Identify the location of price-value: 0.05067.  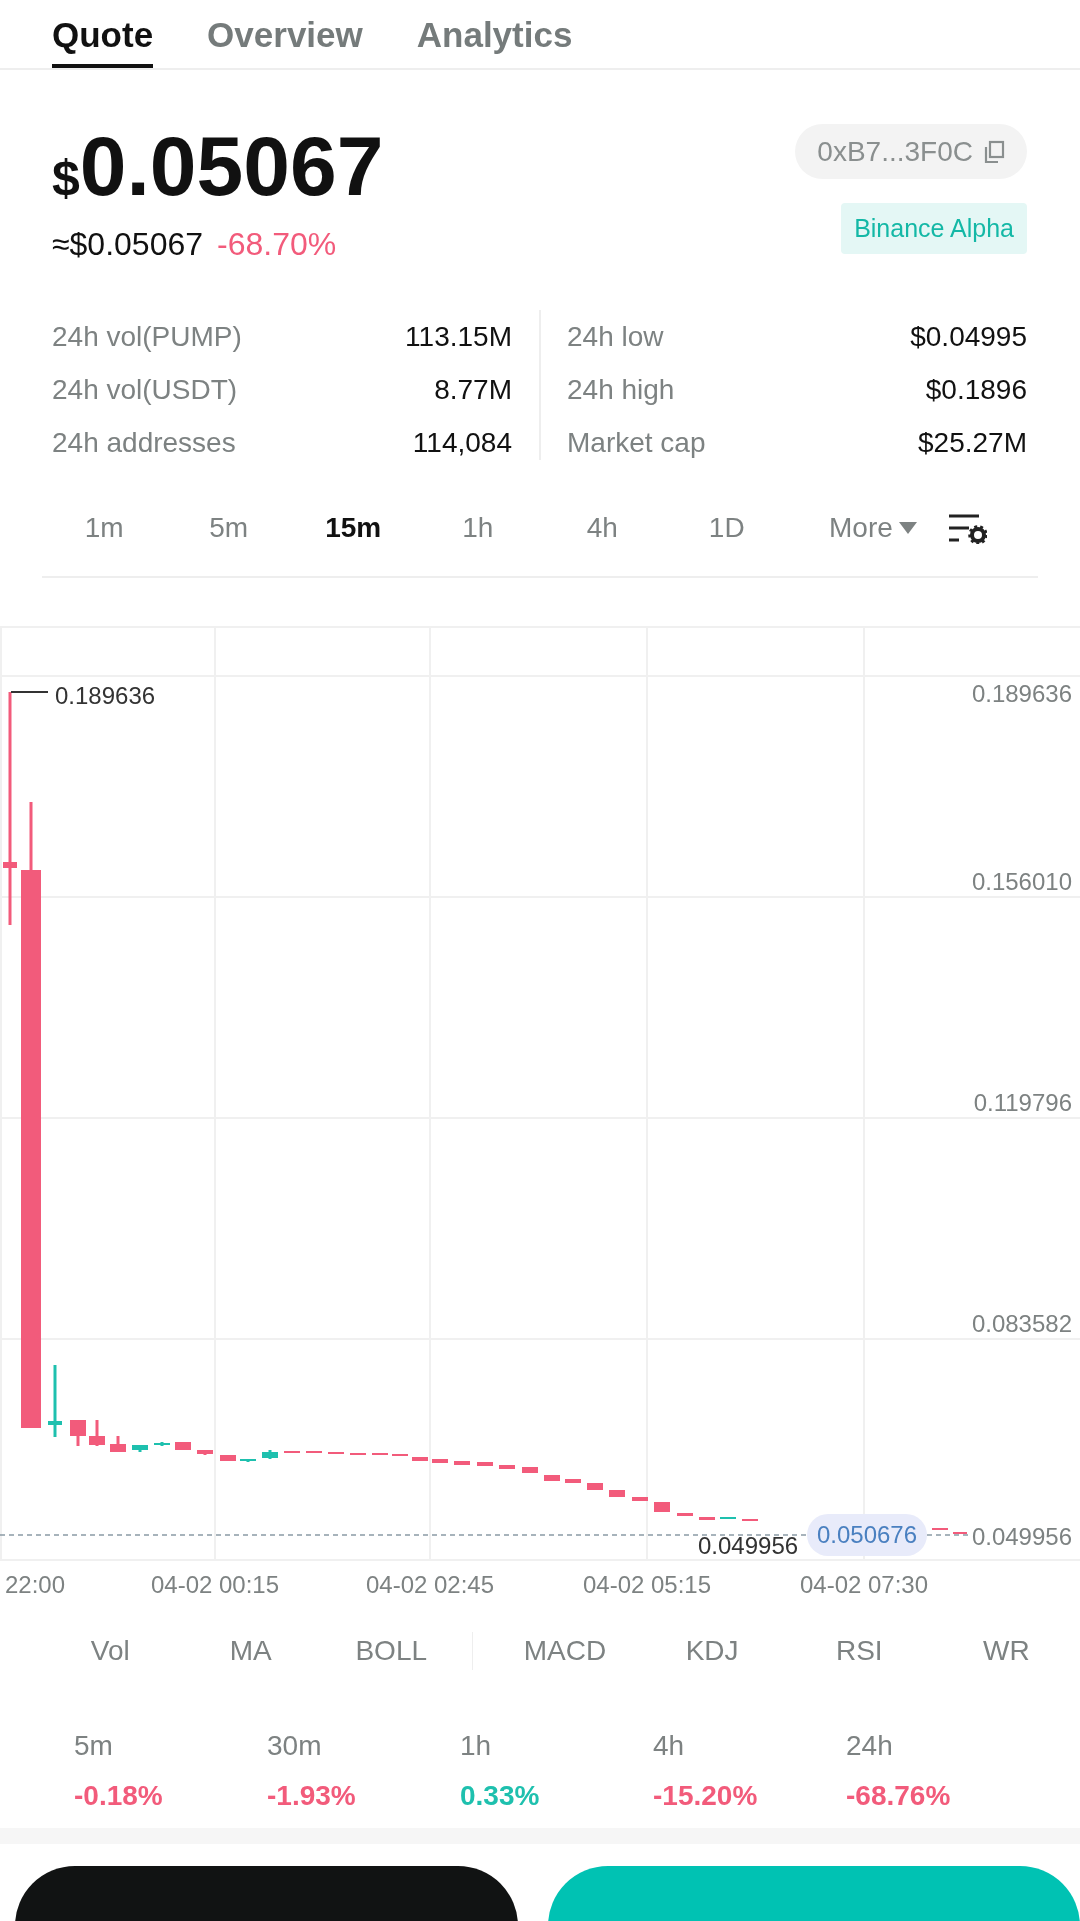
(231, 166).